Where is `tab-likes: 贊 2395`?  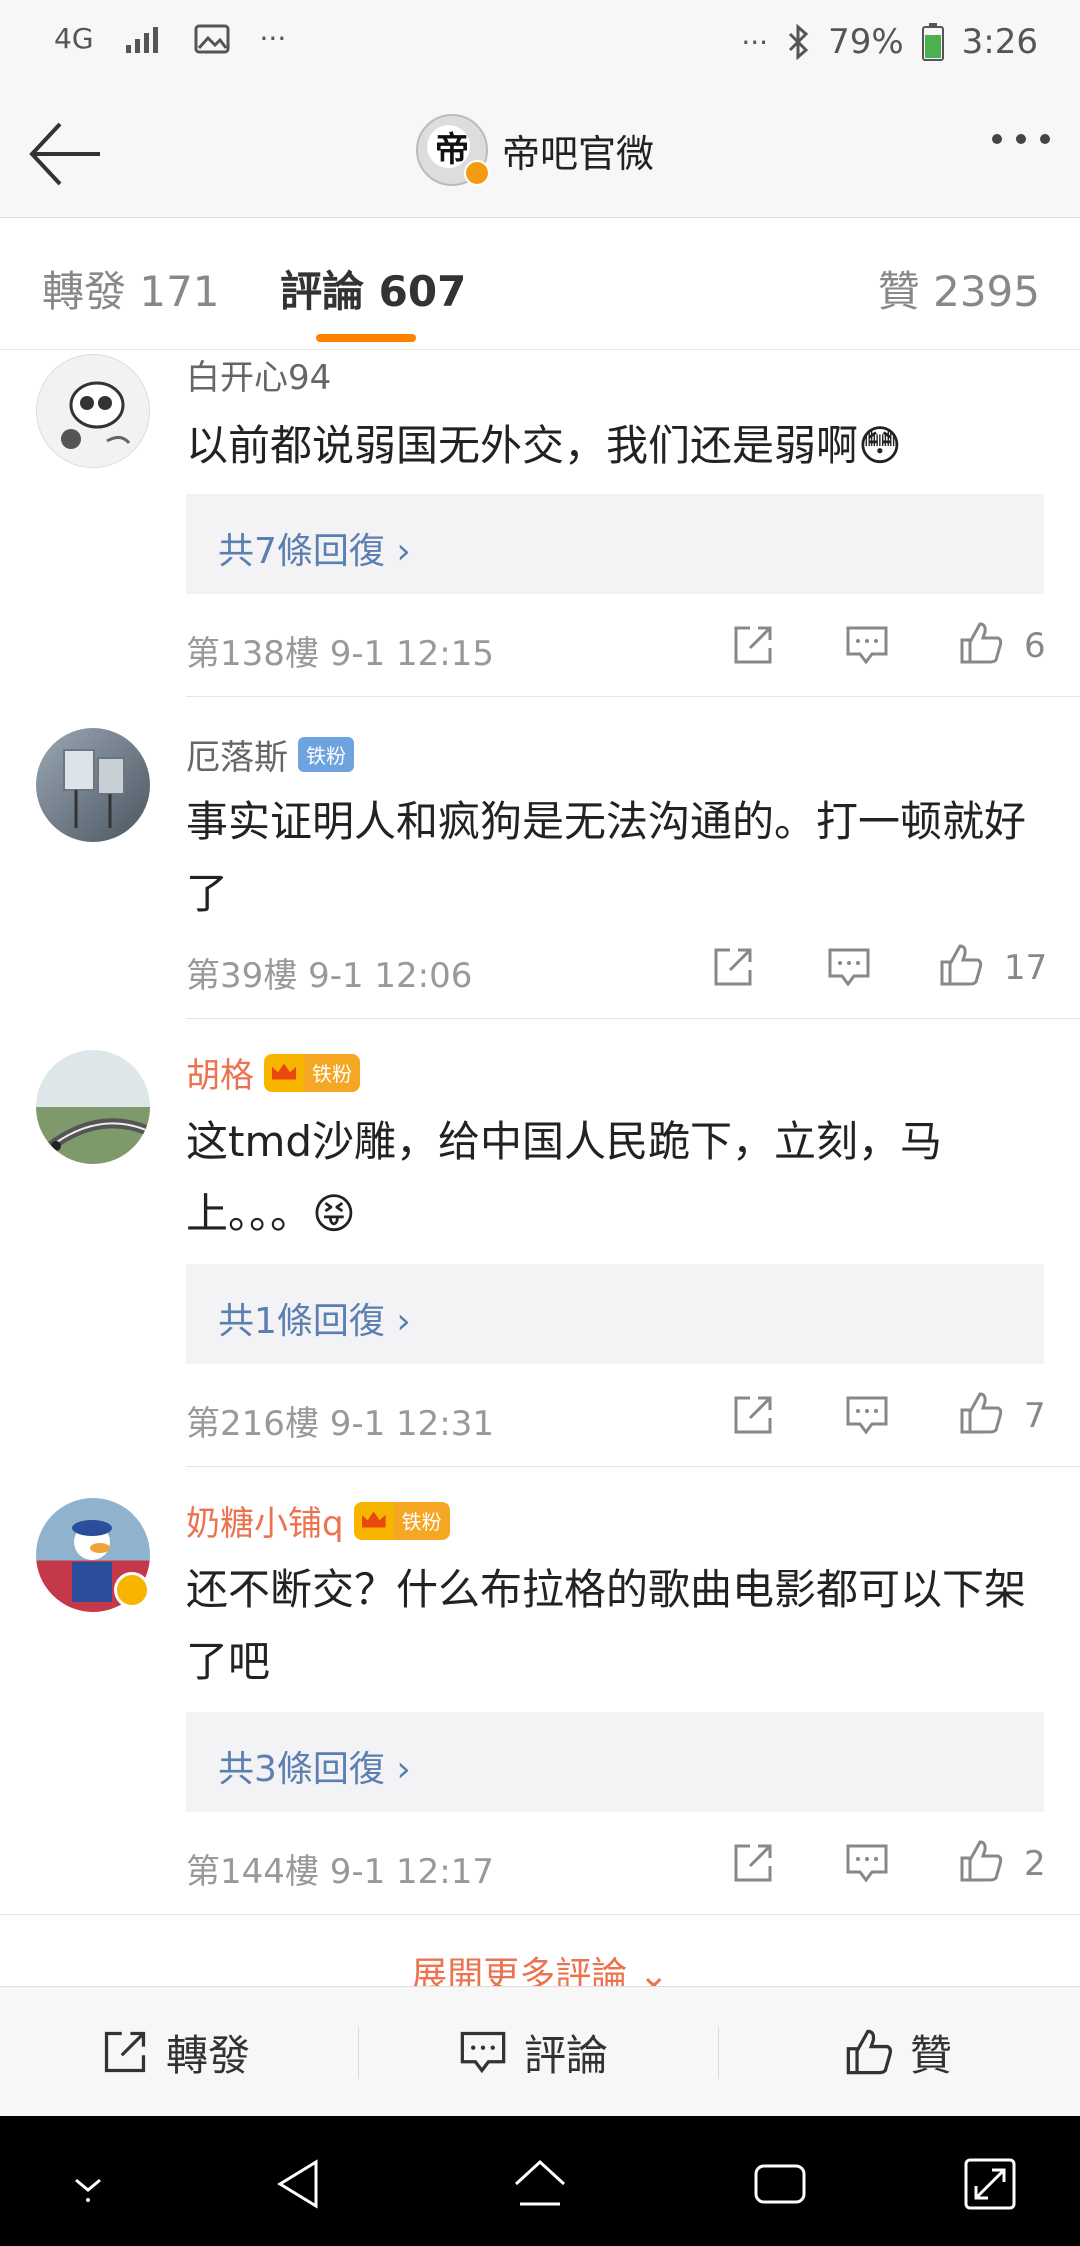 tab-likes: 贊 2395 is located at coordinates (959, 288).